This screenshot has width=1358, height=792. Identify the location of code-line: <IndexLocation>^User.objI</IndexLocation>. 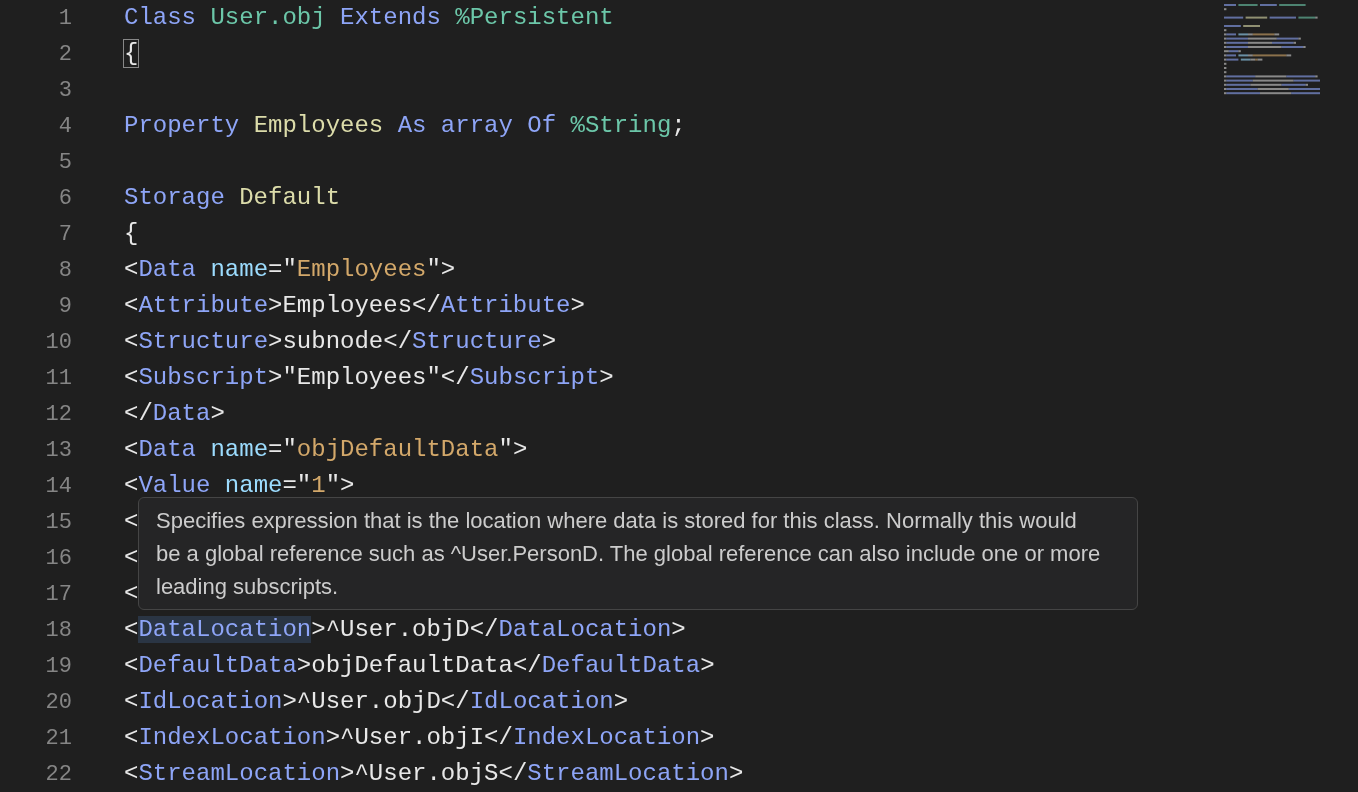
(419, 738).